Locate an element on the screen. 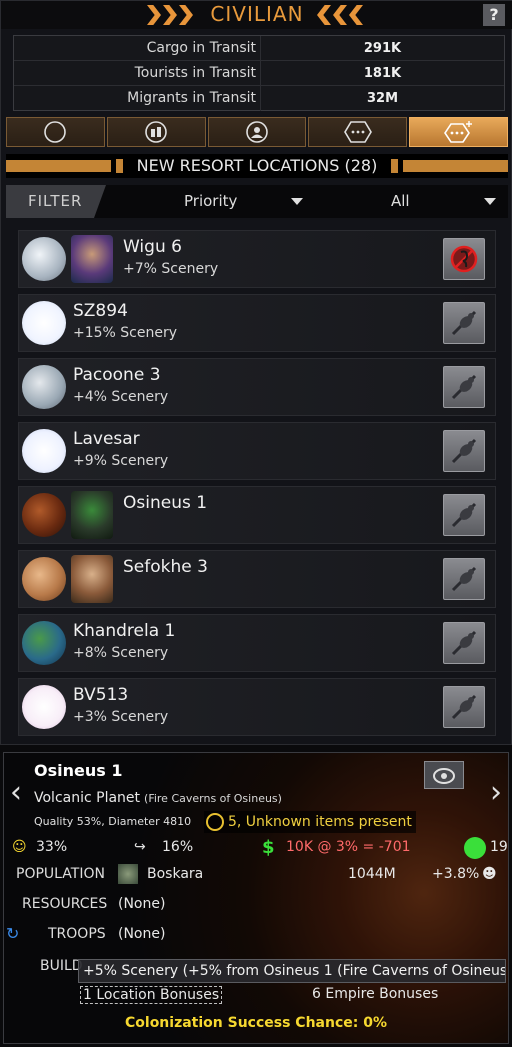  list-item: BV513 +3% Scenery is located at coordinates (257, 707).